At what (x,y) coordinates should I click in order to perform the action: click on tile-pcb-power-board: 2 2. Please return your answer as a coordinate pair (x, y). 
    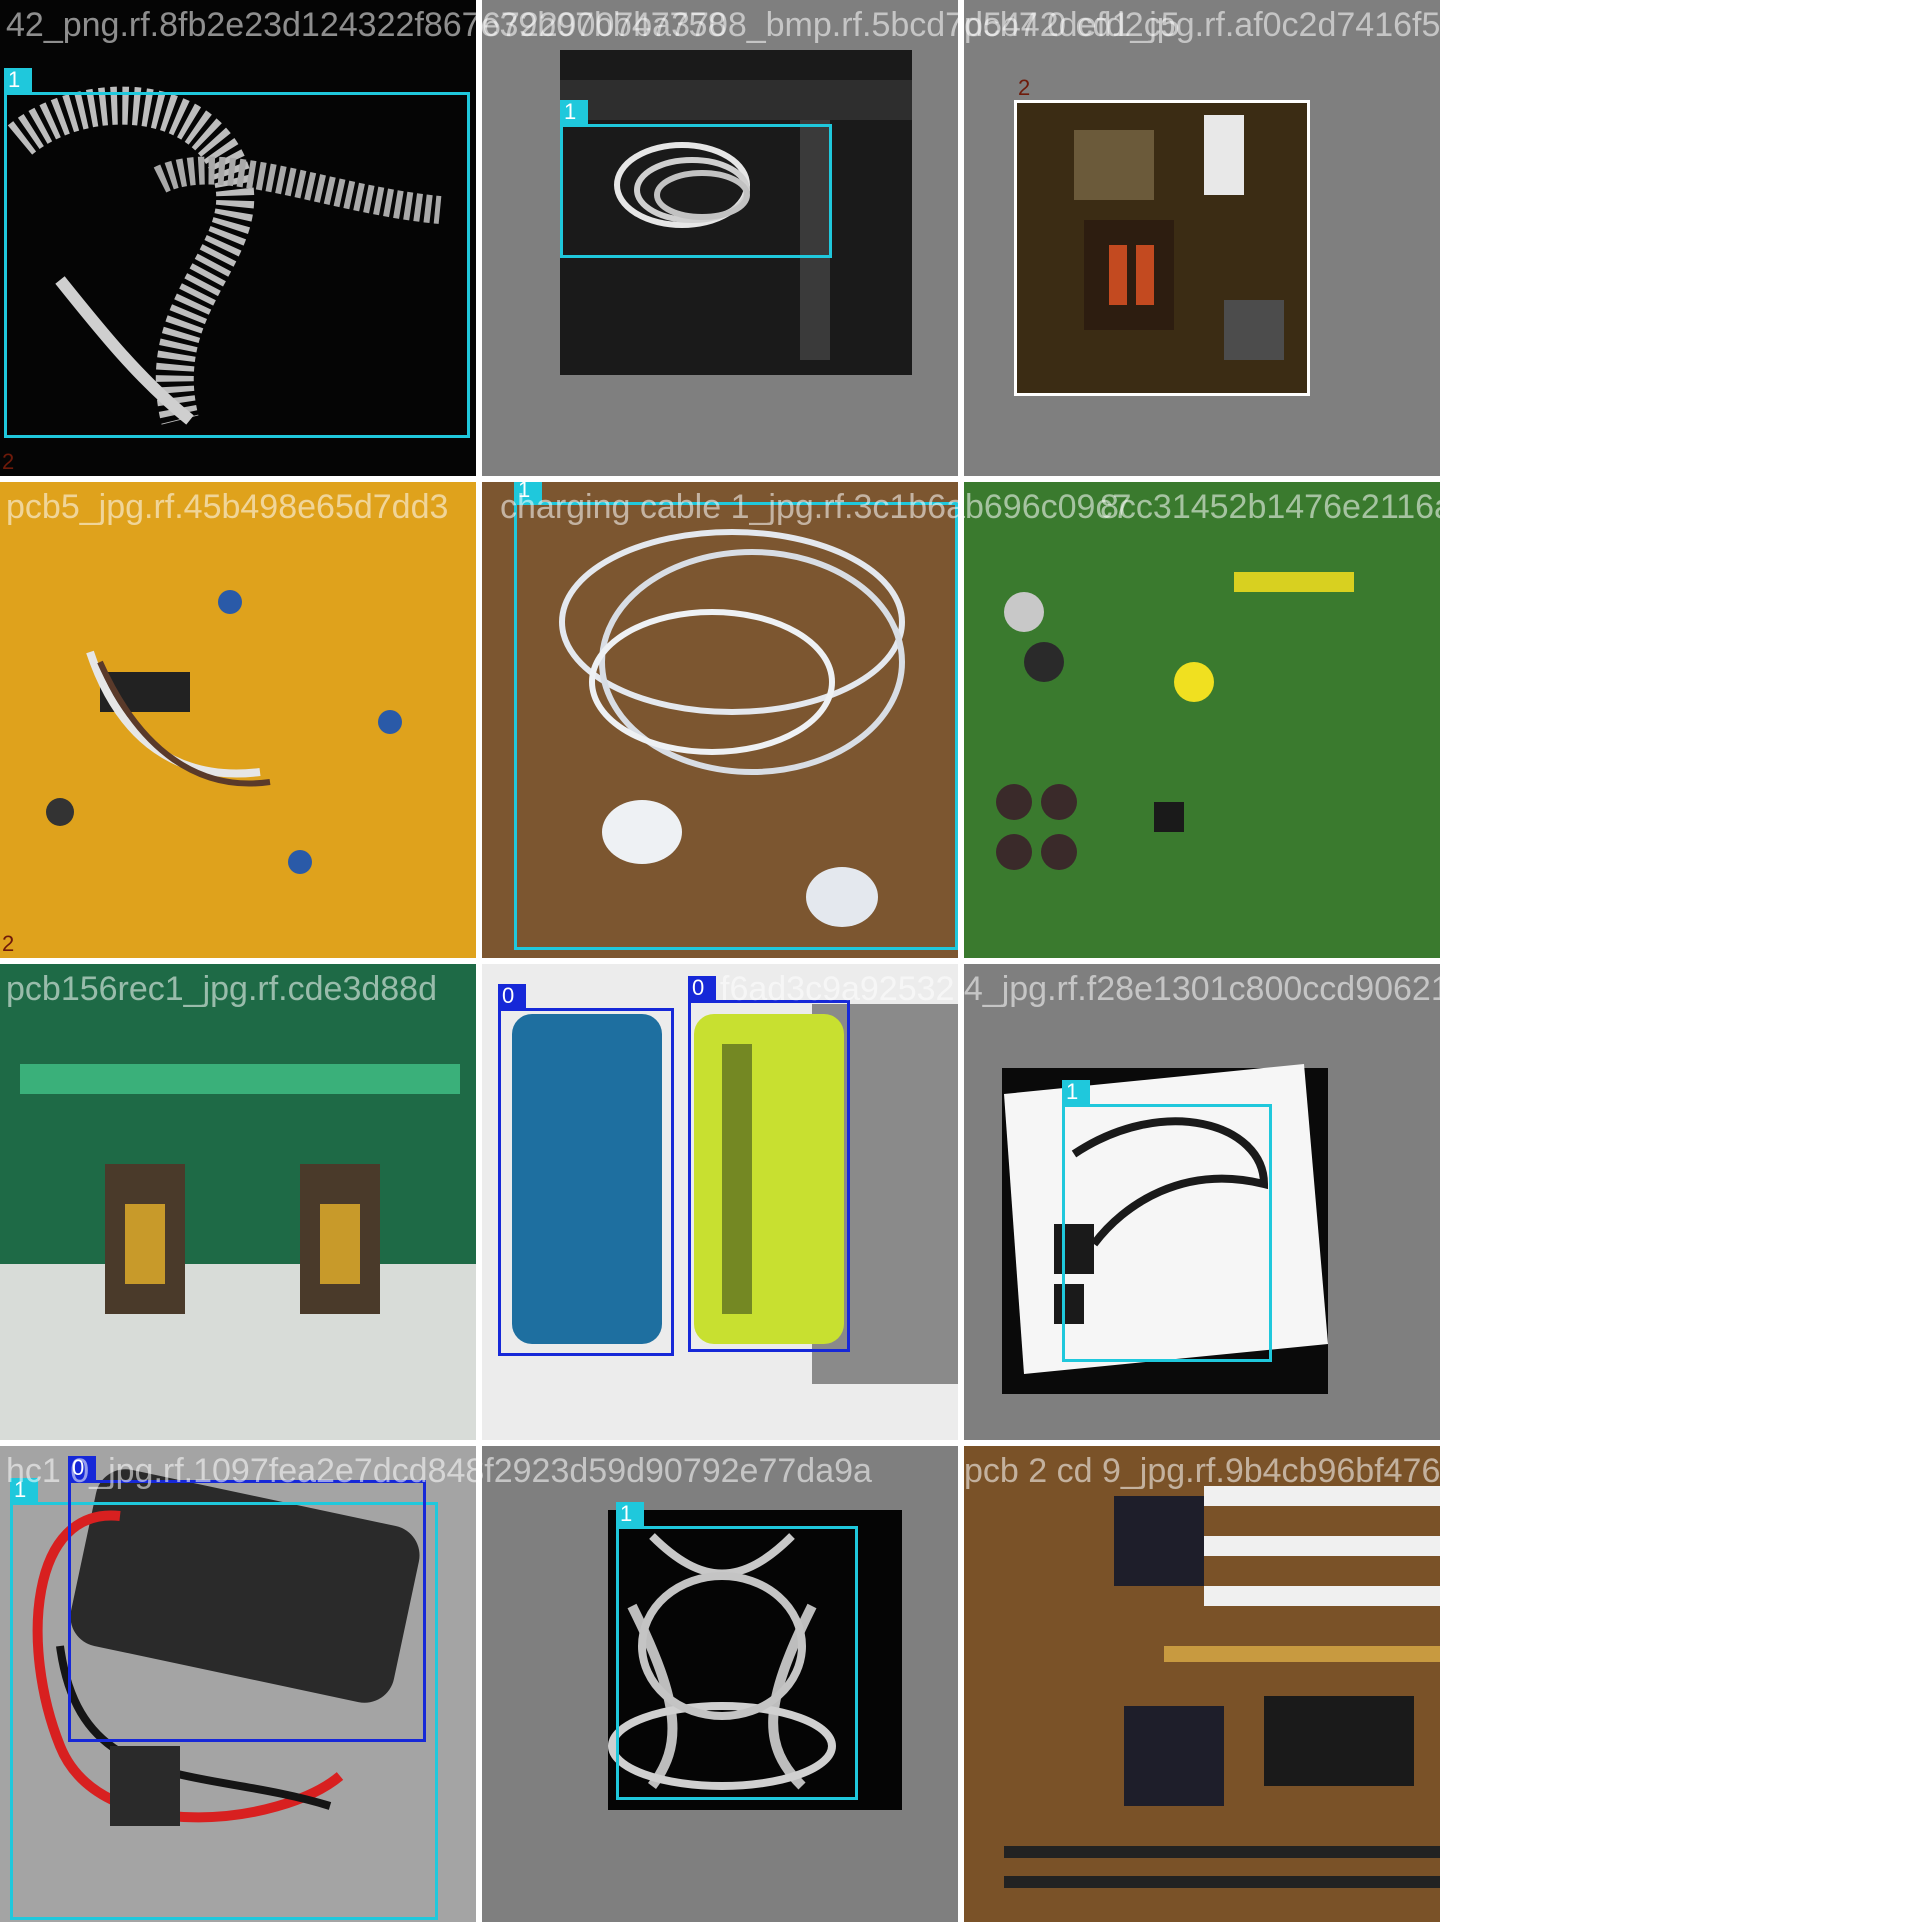
    Looking at the image, I should click on (1202, 238).